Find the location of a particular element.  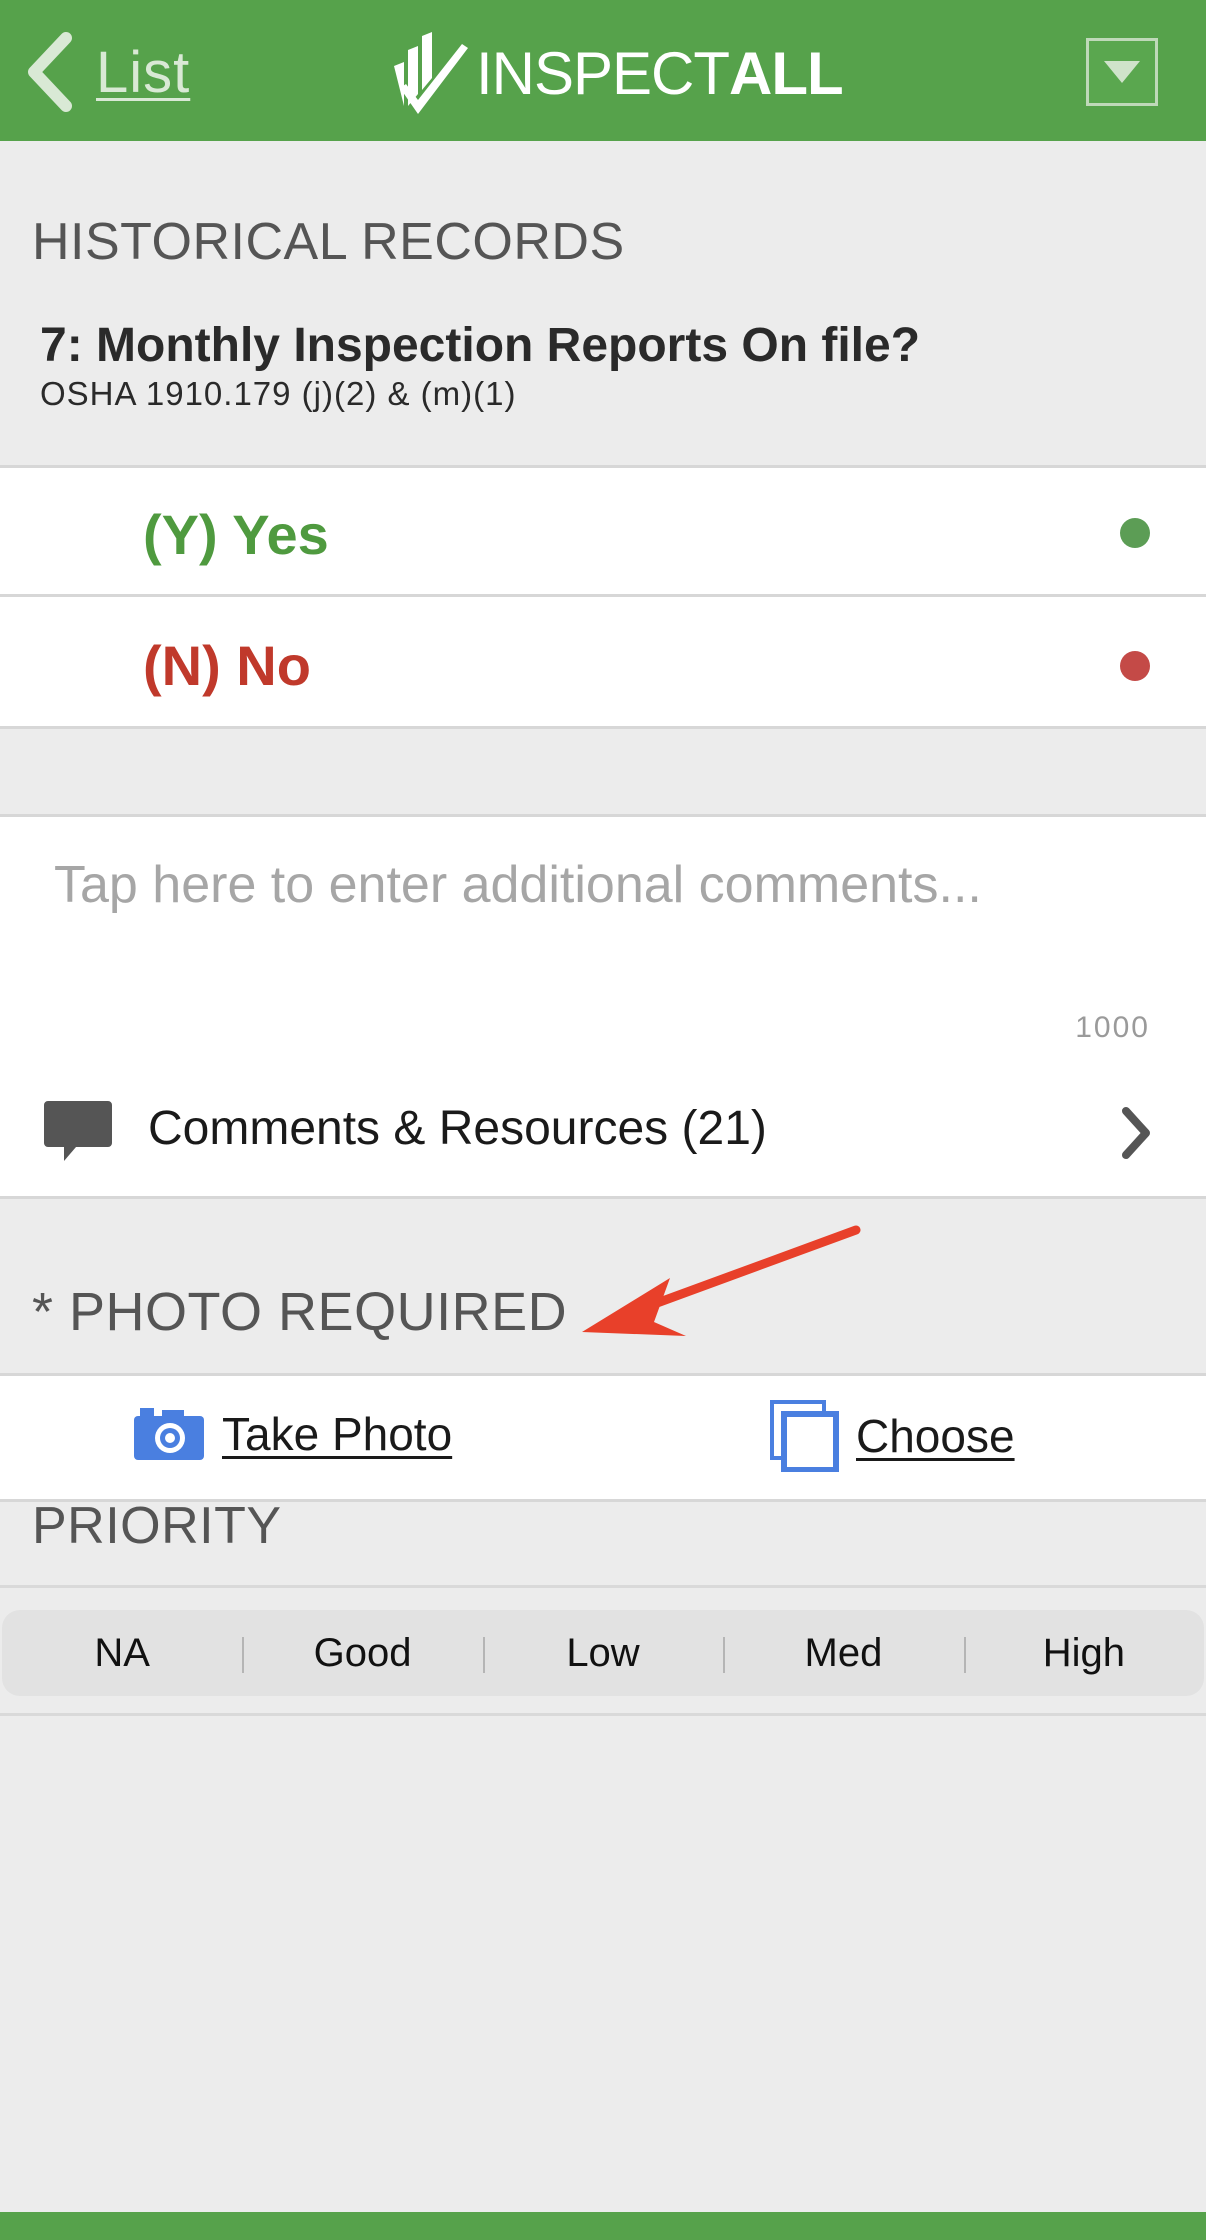

answer-option-yes: (Y) Yes is located at coordinates (603, 531).